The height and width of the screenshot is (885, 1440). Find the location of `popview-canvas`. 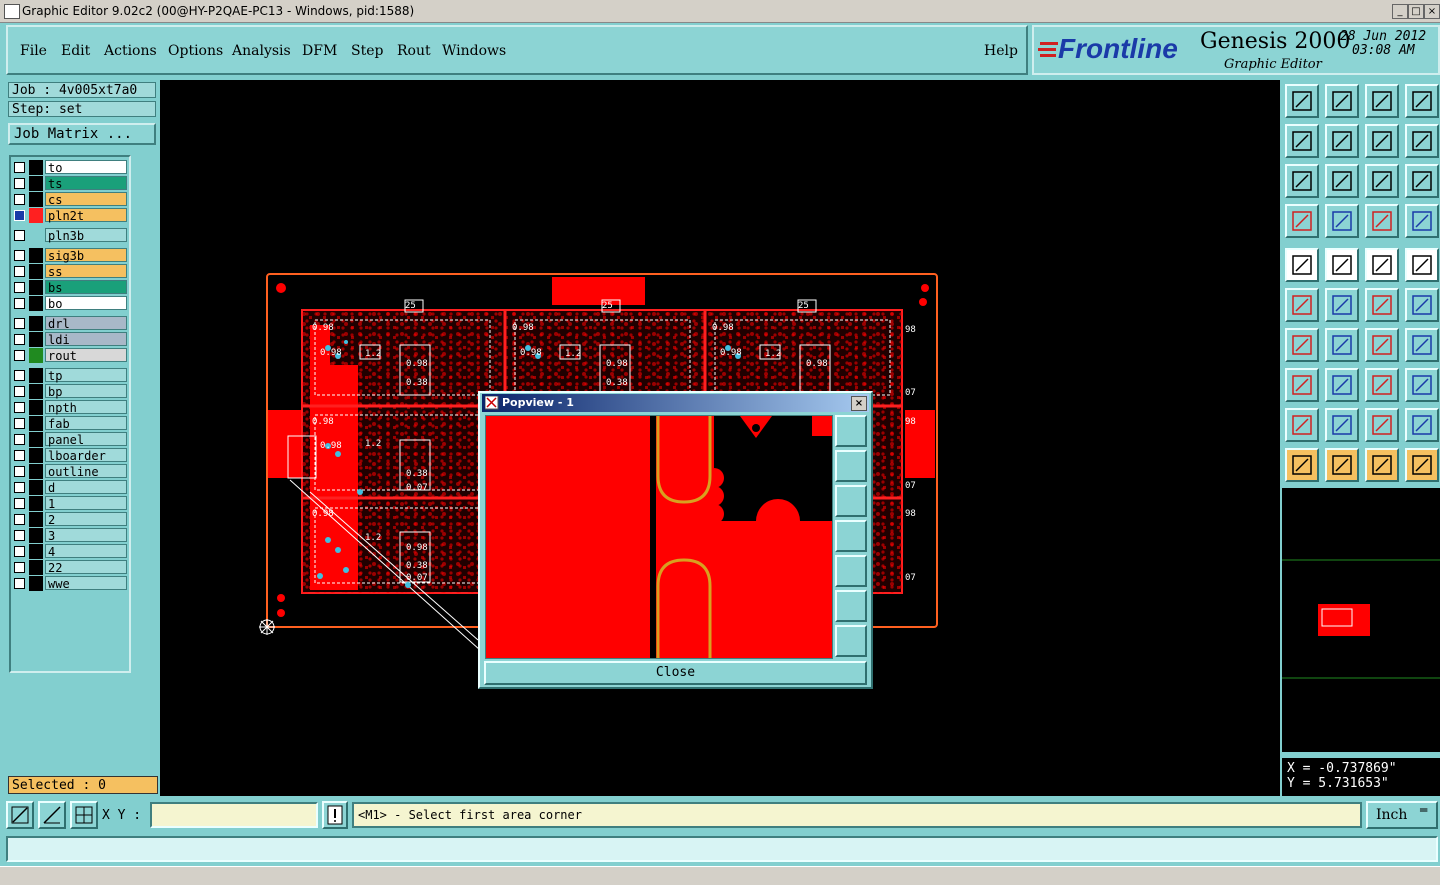

popview-canvas is located at coordinates (659, 537).